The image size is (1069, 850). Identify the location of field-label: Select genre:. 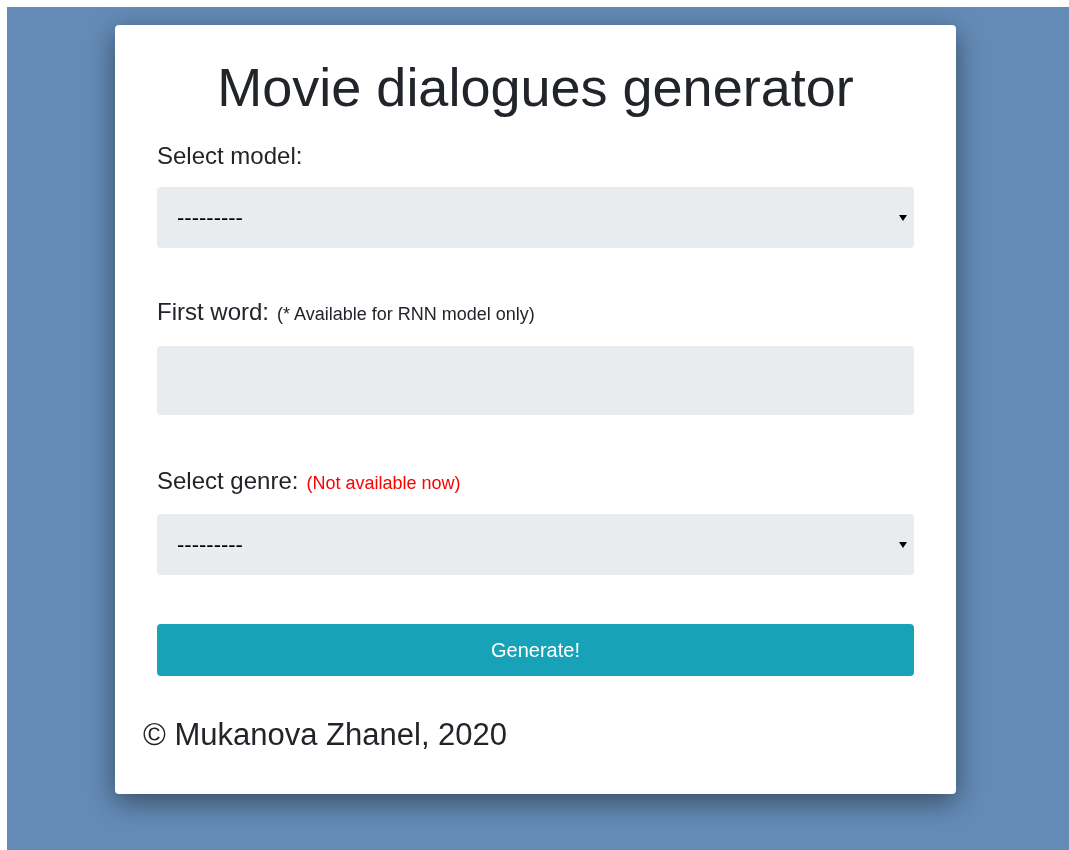
(228, 481).